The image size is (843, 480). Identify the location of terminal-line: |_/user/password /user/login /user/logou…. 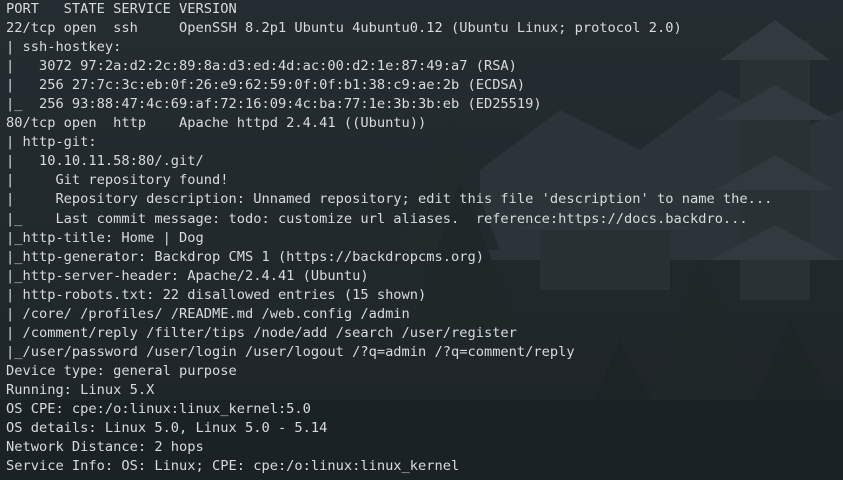
(290, 351).